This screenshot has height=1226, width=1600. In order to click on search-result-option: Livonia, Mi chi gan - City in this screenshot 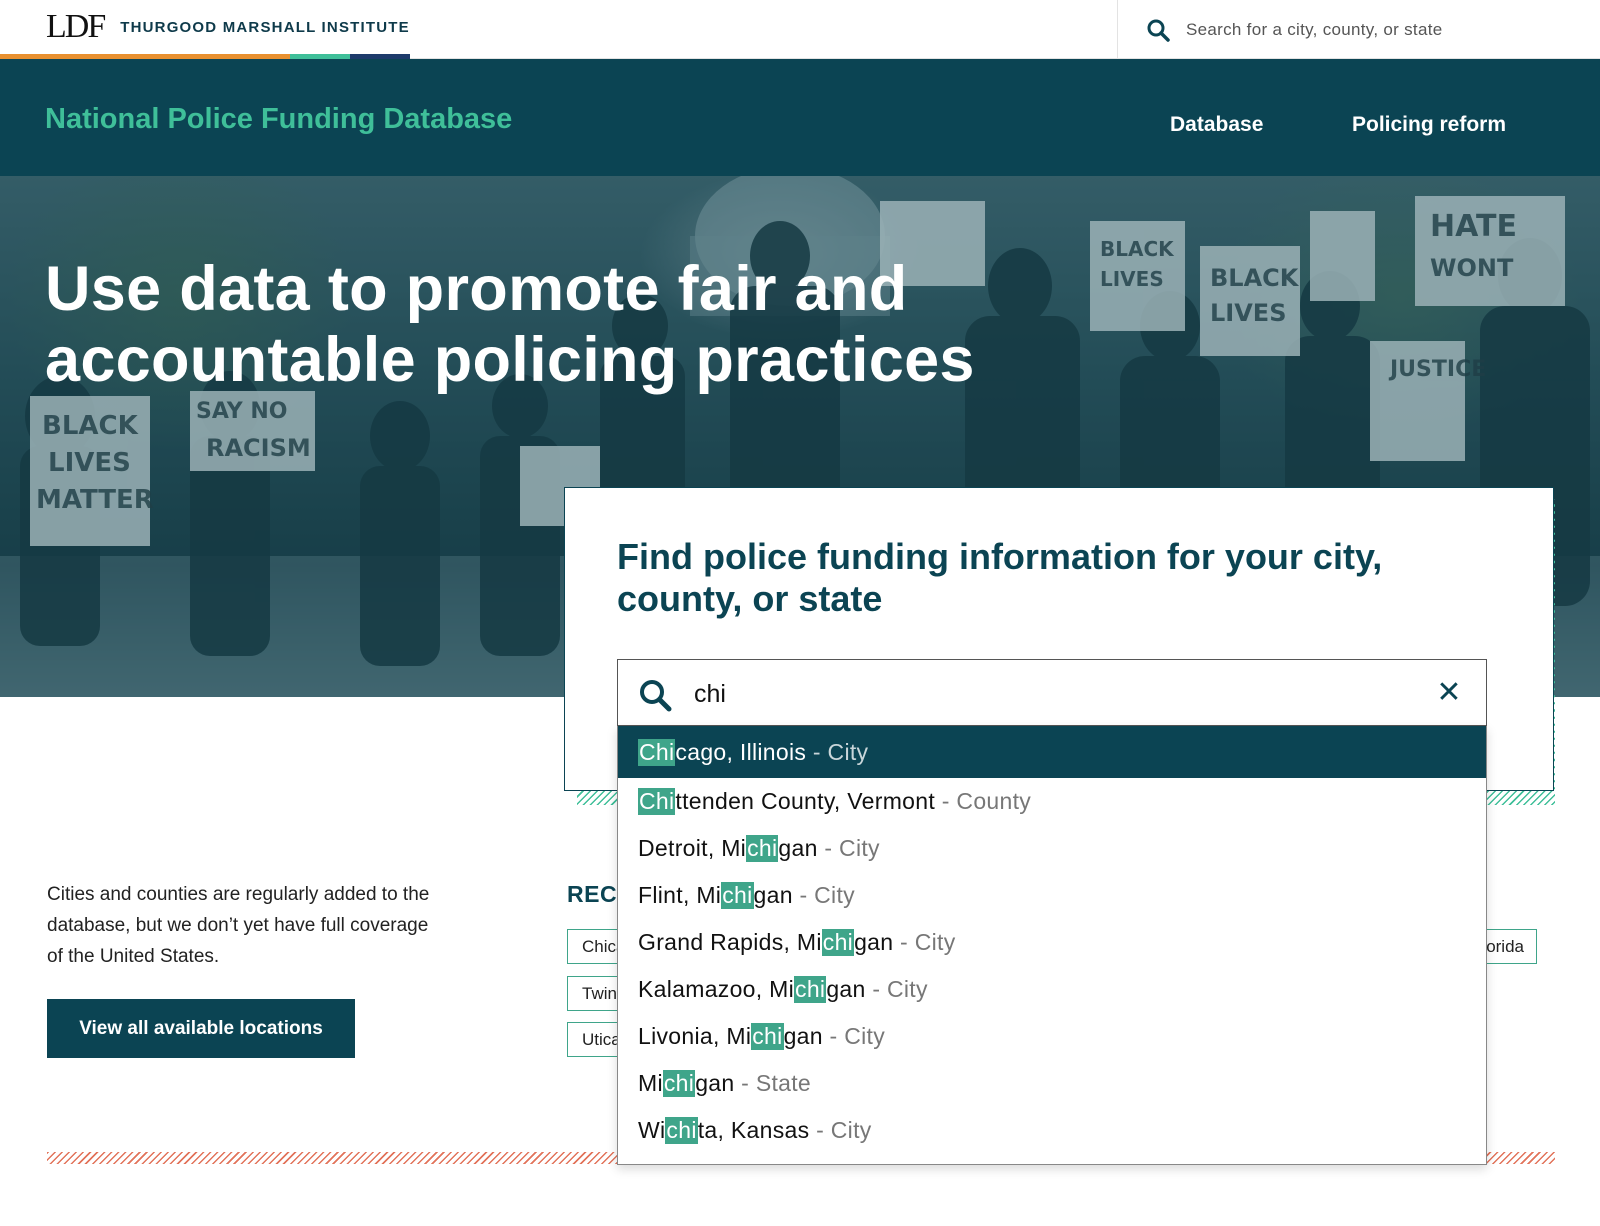, I will do `click(1052, 1036)`.